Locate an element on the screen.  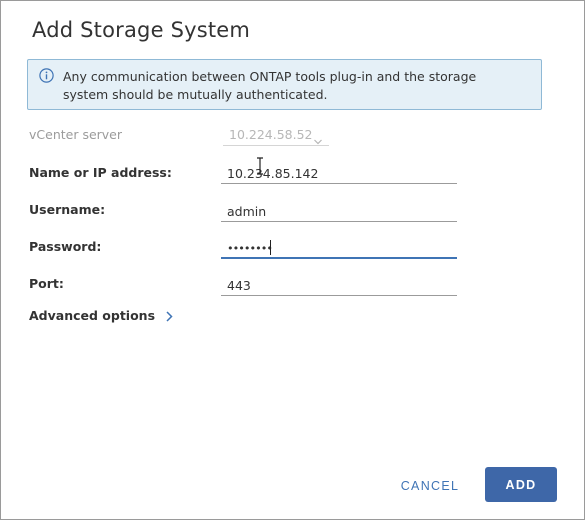
username-value: admin is located at coordinates (247, 211).